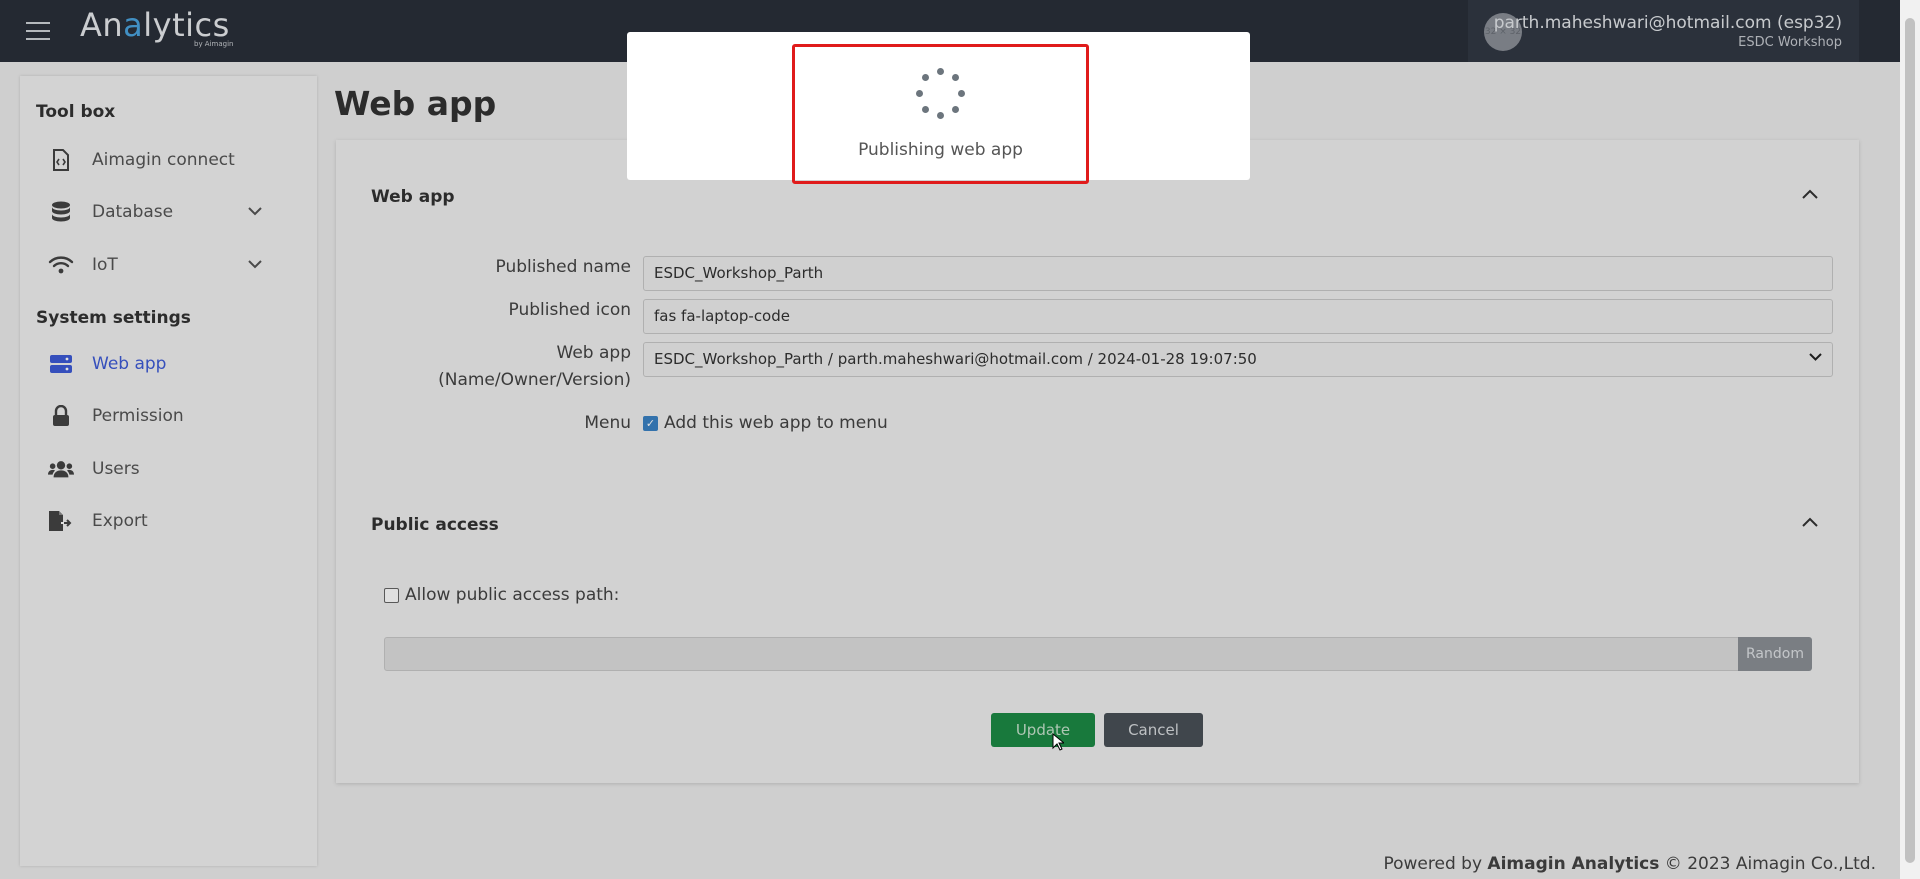 This screenshot has width=1920, height=879. I want to click on page-scrollbar, so click(1910, 439).